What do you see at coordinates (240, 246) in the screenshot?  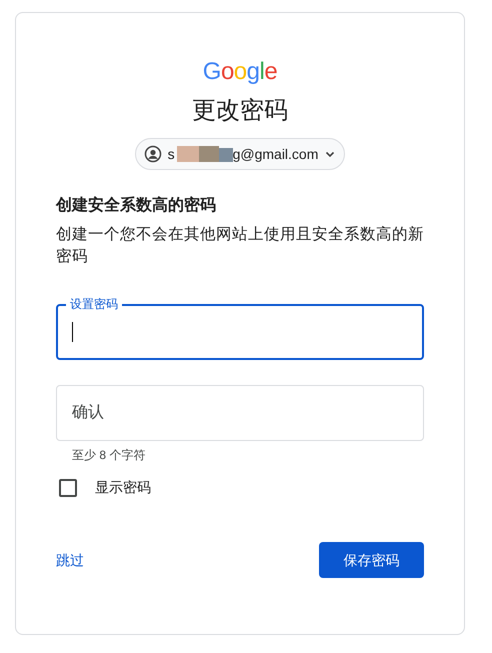 I see `description: 创建一个您不会在其他网站上使用且安全系数高的新密码` at bounding box center [240, 246].